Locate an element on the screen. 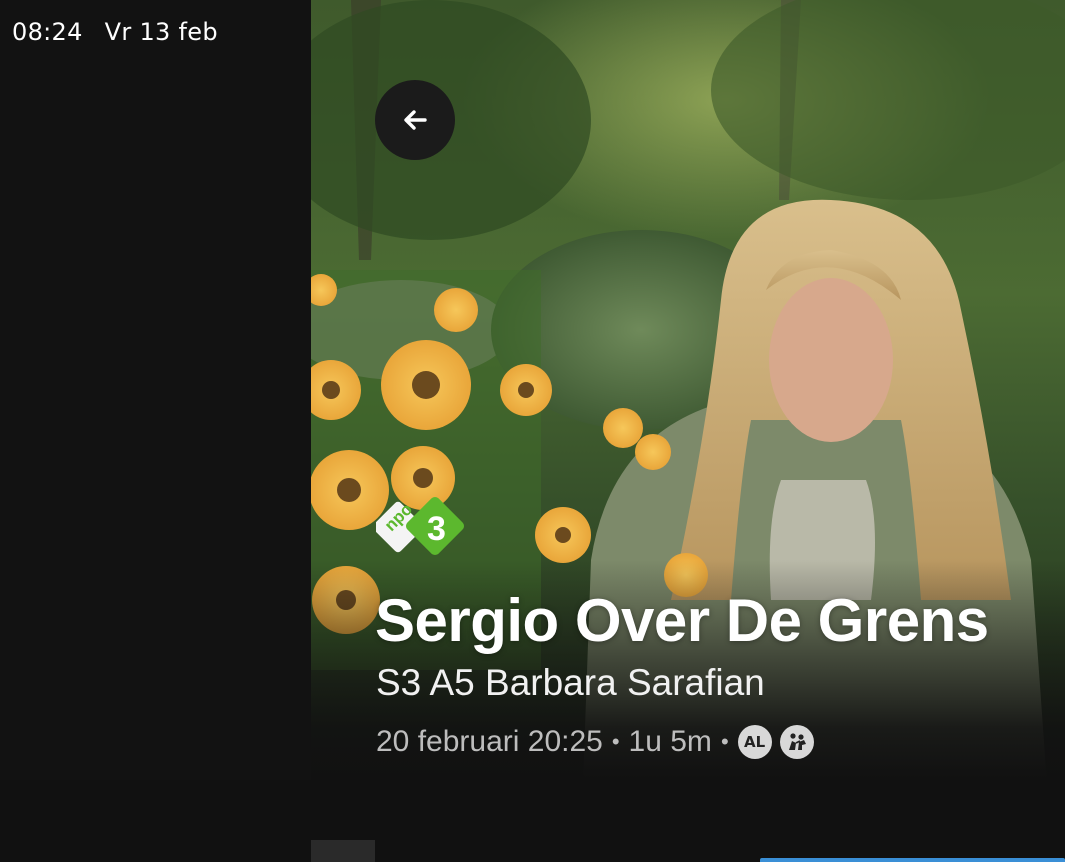 The height and width of the screenshot is (862, 1065). npo3-logo: npo 3 is located at coordinates (420, 526).